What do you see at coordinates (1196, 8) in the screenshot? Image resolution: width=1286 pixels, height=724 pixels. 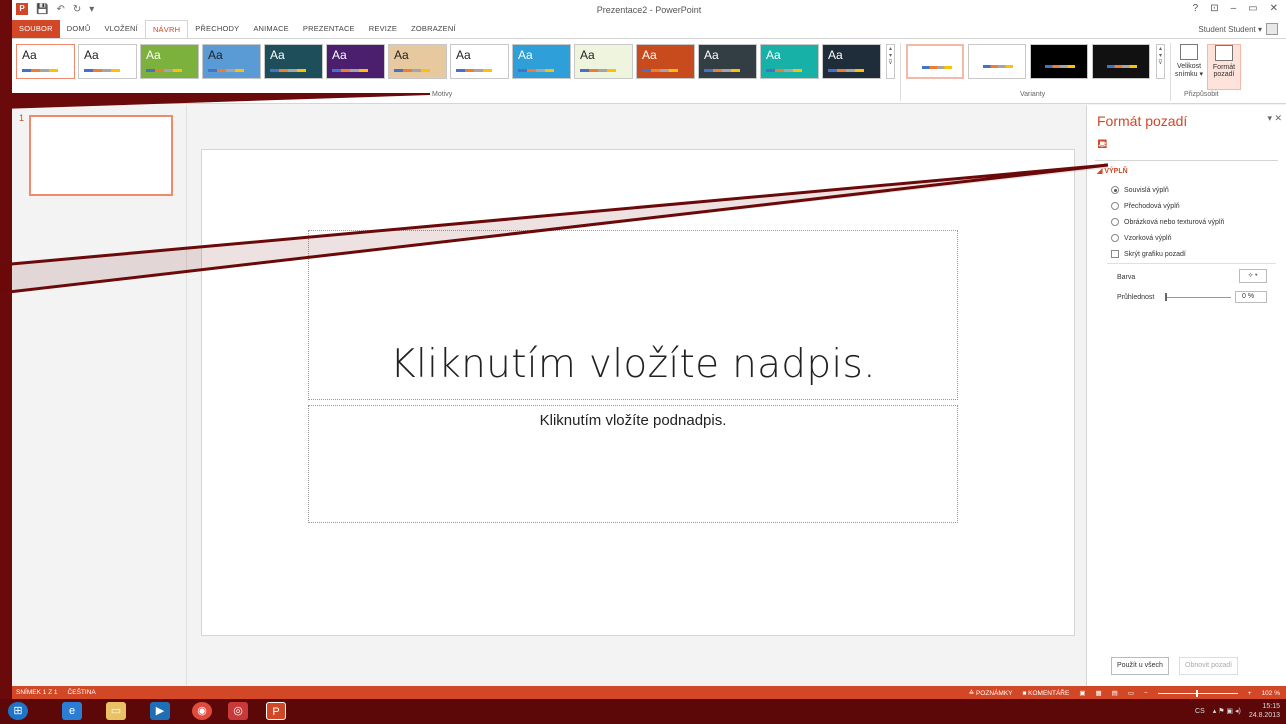 I see `help-icon: ?` at bounding box center [1196, 8].